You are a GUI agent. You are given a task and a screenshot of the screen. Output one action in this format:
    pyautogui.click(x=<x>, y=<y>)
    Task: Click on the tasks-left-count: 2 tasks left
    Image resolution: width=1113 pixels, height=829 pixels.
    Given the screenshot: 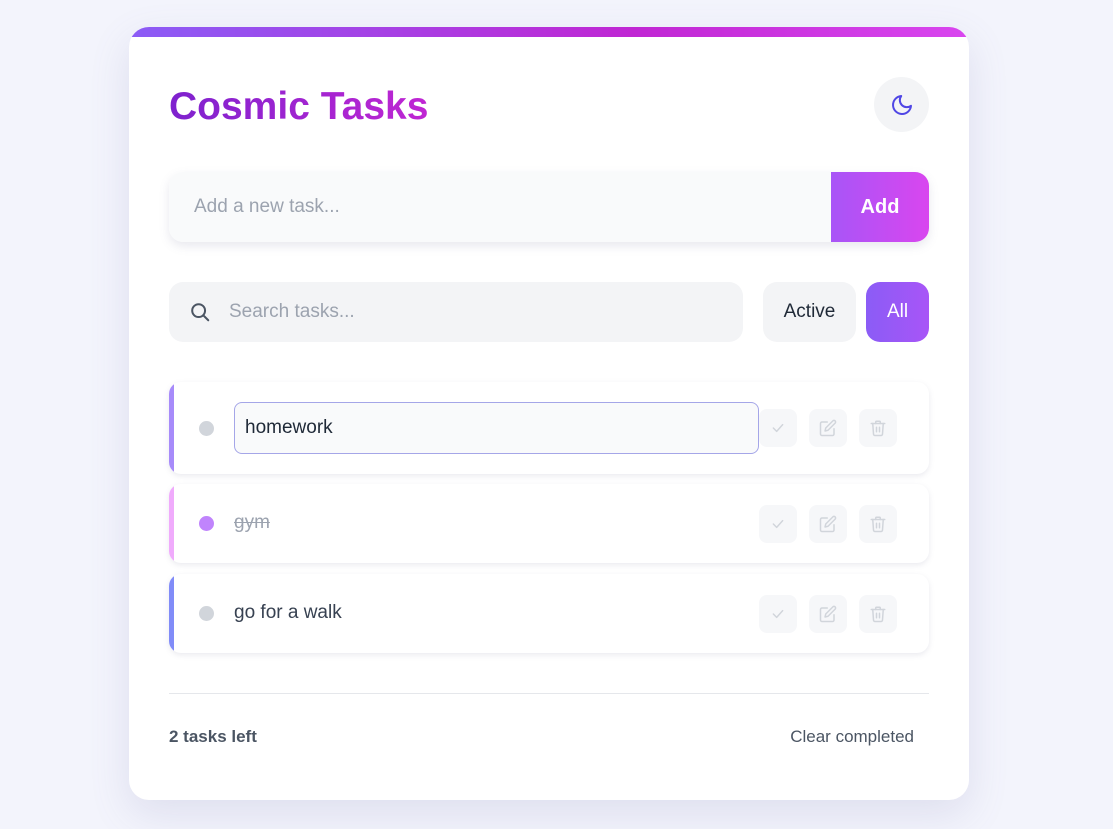 What is the action you would take?
    pyautogui.click(x=213, y=736)
    